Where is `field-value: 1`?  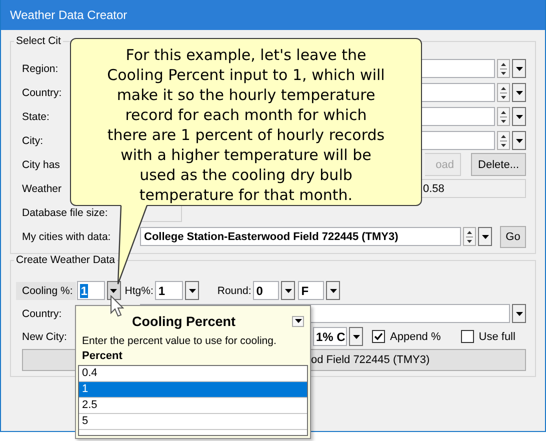
field-value: 1 is located at coordinates (84, 291).